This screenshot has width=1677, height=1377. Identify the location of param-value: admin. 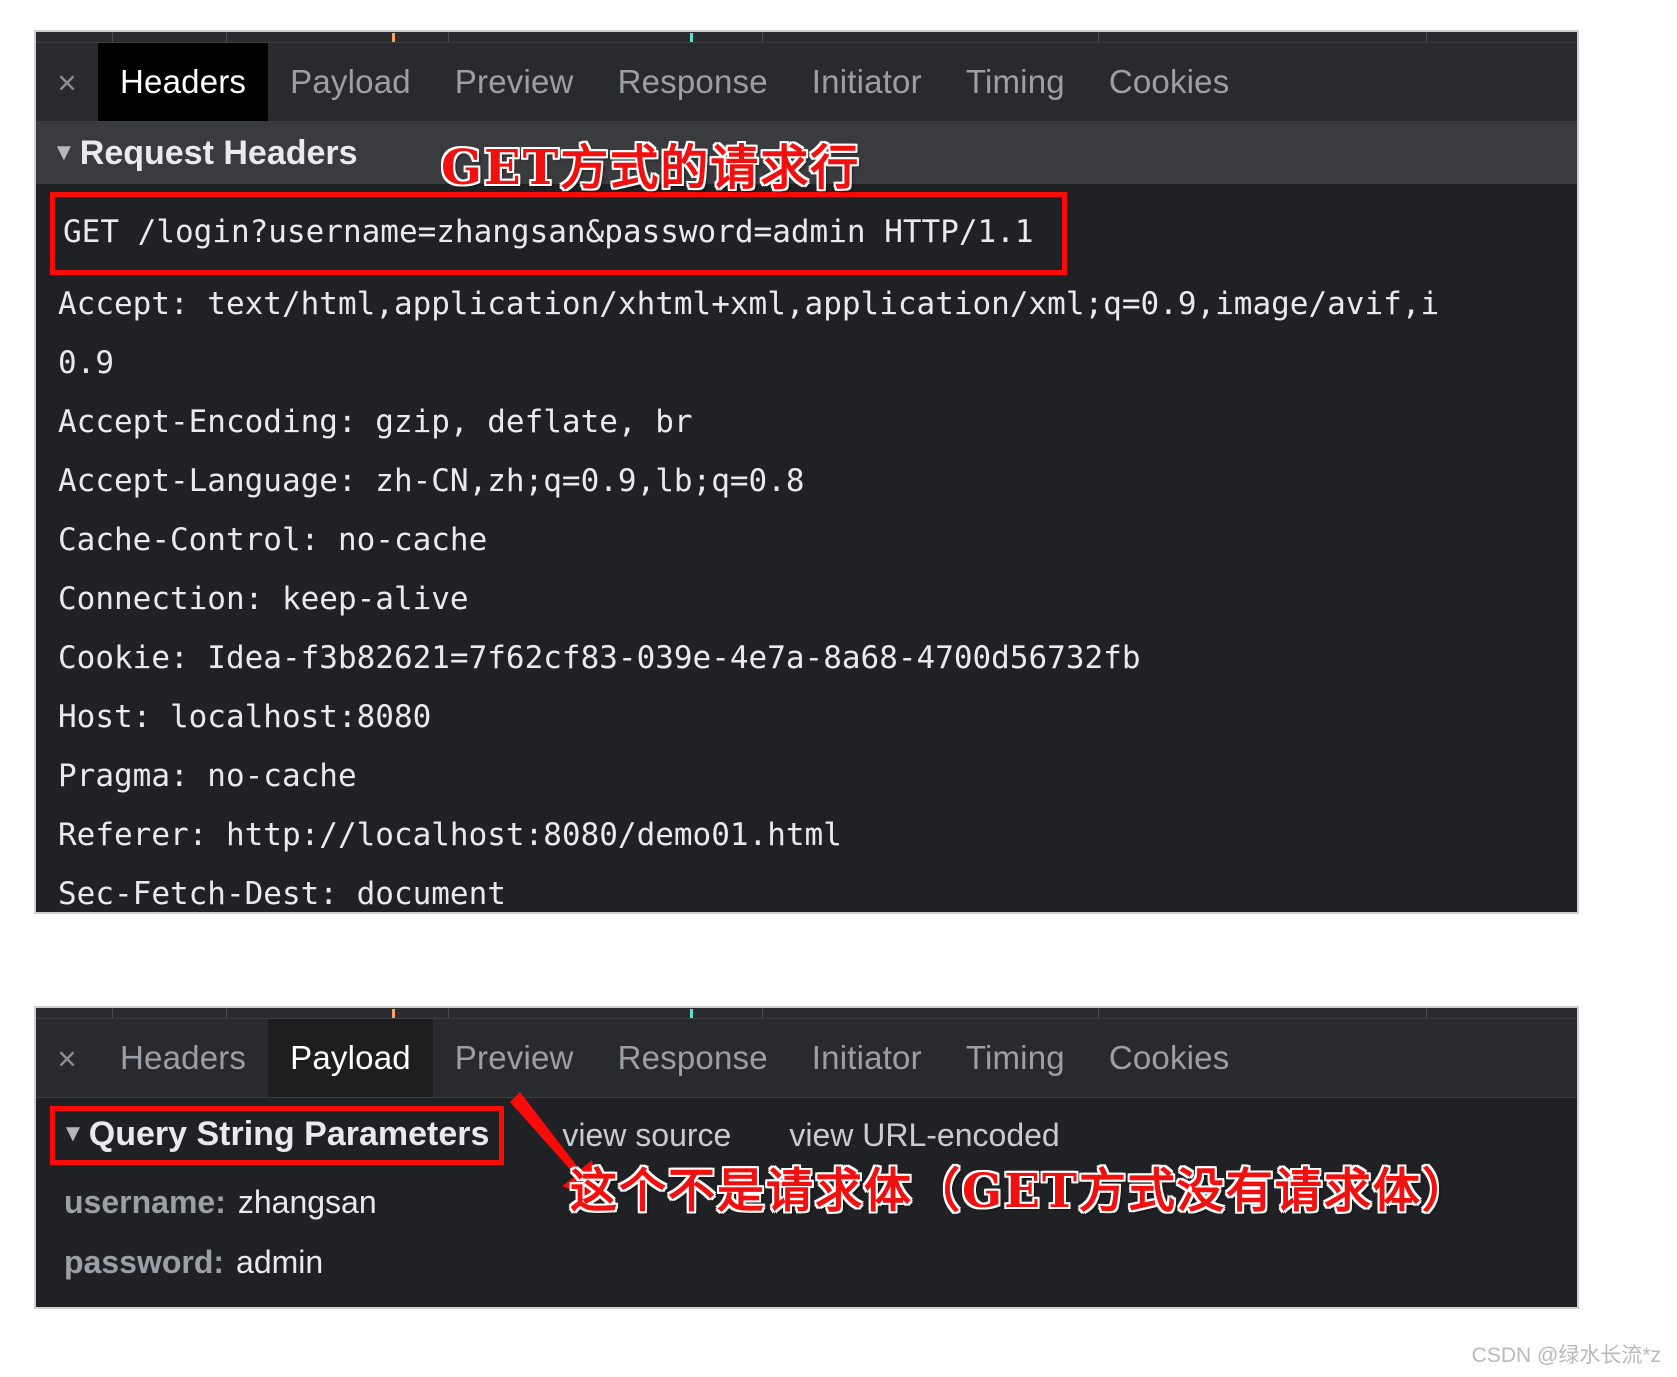
(280, 1262).